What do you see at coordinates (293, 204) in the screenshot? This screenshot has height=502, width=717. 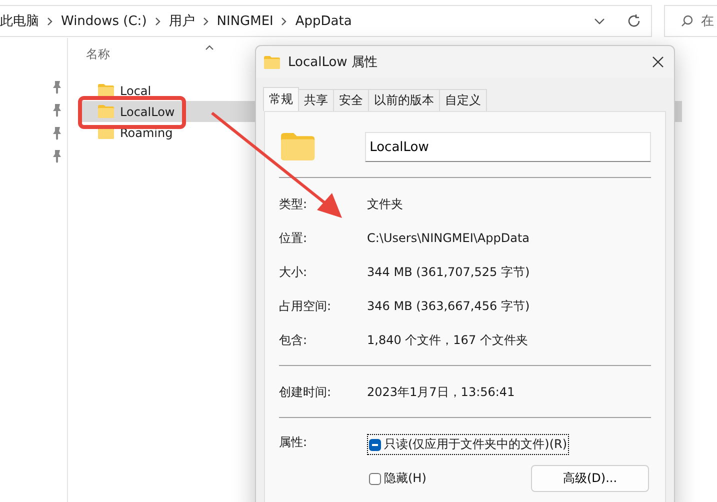 I see `property-label: 类型:` at bounding box center [293, 204].